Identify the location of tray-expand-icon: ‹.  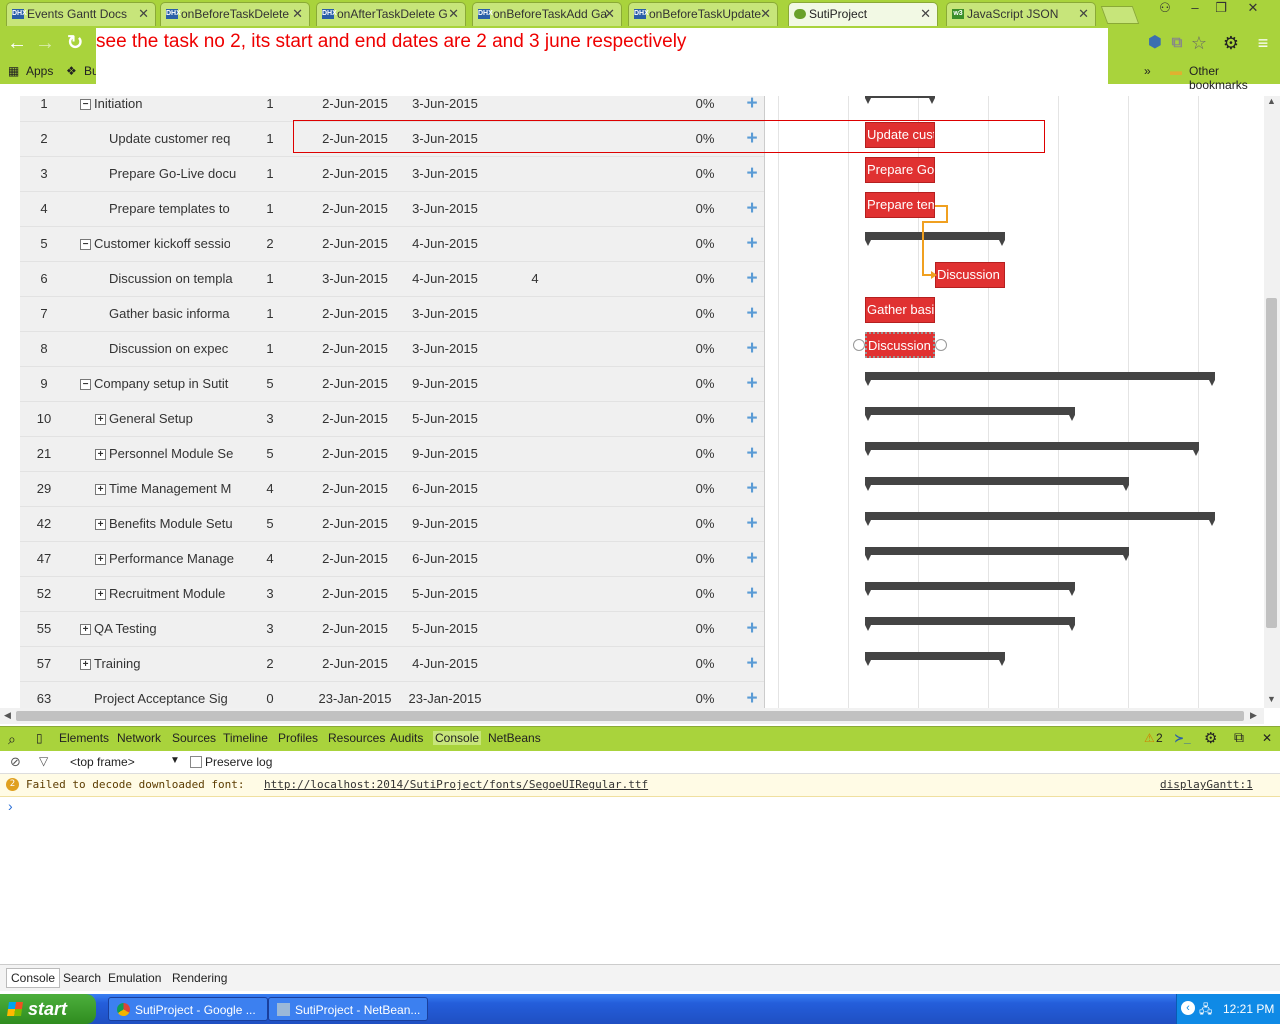
(1188, 1008).